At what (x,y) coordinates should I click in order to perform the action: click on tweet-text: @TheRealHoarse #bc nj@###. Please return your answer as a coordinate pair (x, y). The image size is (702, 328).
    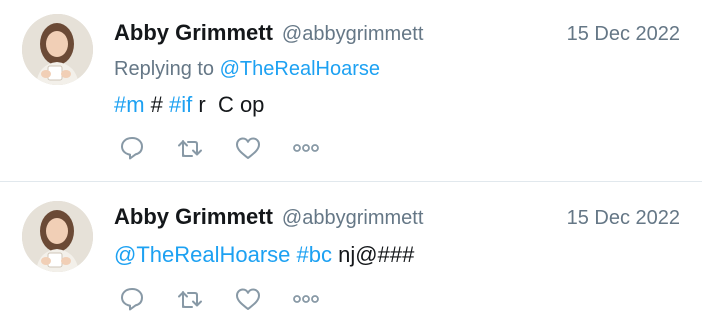
    Looking at the image, I should click on (264, 255).